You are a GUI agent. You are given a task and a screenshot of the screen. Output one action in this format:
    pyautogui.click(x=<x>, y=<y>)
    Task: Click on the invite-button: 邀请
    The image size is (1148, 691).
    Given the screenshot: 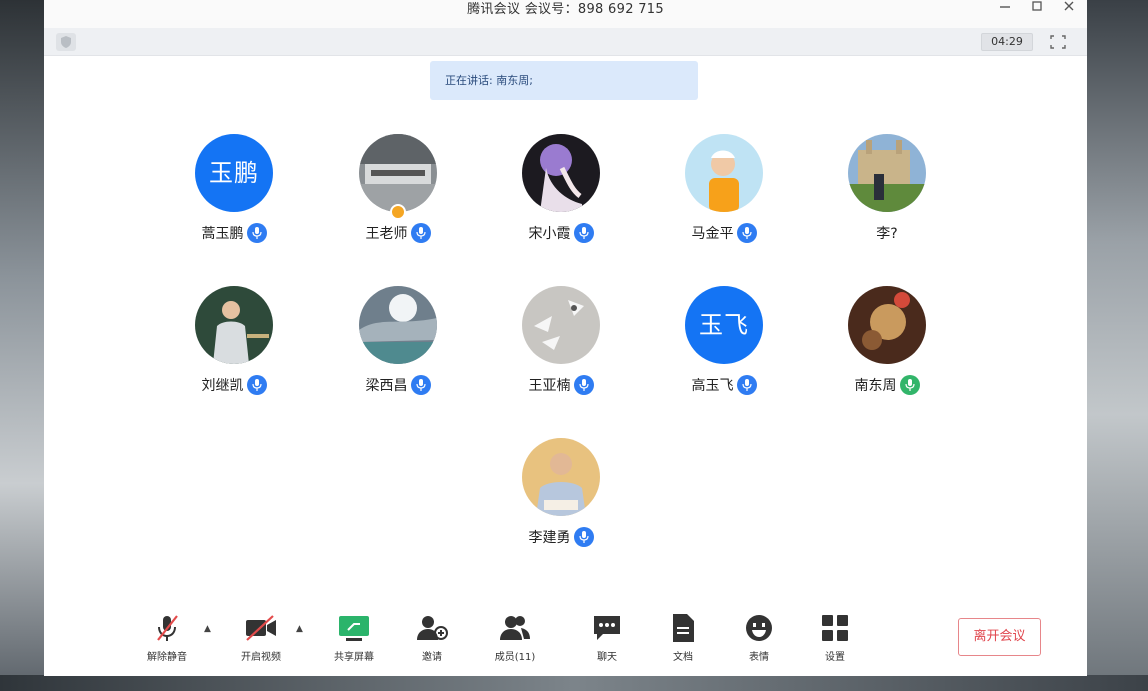 What is the action you would take?
    pyautogui.click(x=432, y=637)
    